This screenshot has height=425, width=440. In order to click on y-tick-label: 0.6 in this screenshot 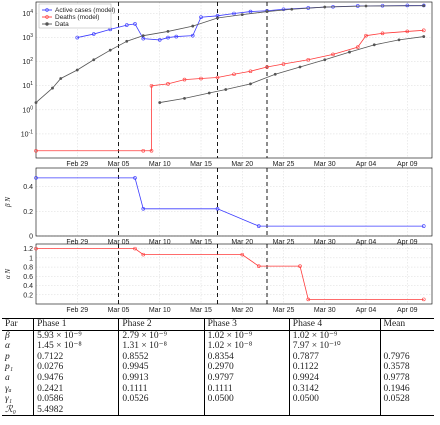, I will do `click(28, 277)`.